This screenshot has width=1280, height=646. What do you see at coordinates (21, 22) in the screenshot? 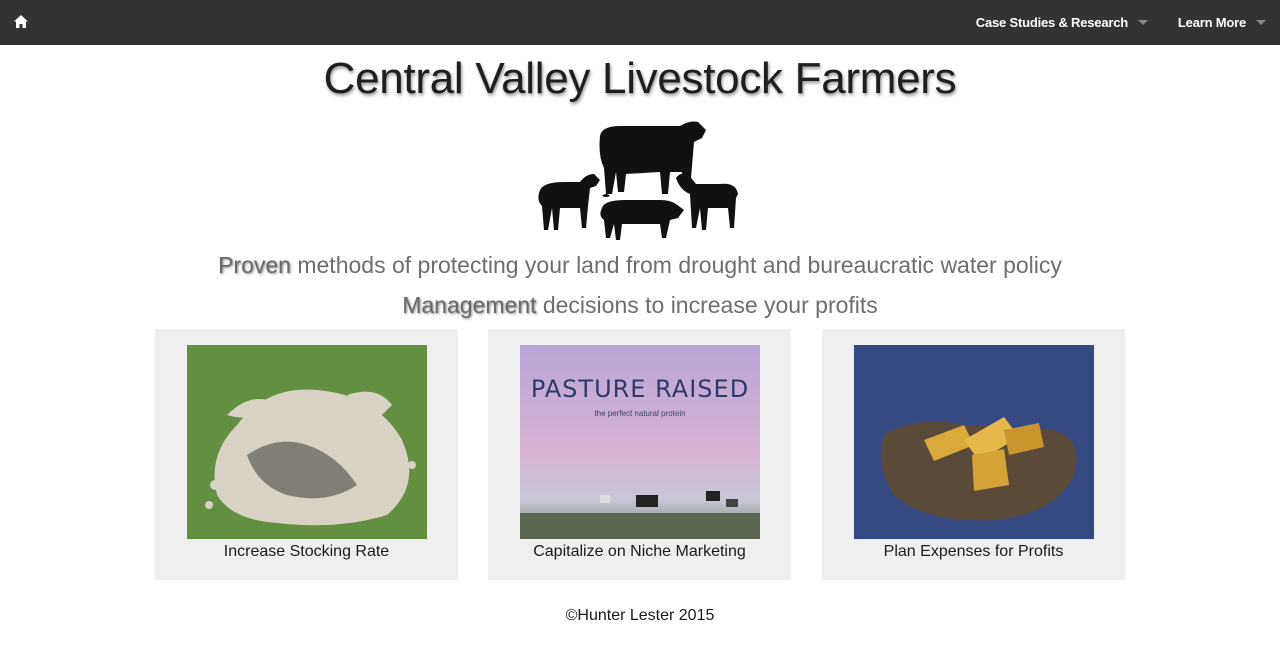
I see `home-icon` at bounding box center [21, 22].